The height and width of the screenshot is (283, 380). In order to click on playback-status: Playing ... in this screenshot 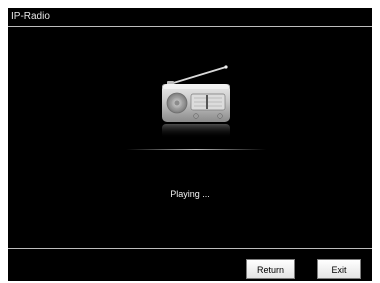, I will do `click(190, 194)`.